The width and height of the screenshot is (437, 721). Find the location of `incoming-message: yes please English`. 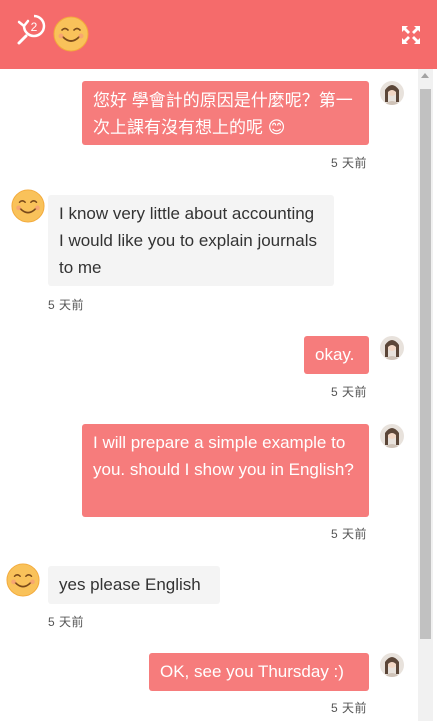

incoming-message: yes please English is located at coordinates (134, 585).